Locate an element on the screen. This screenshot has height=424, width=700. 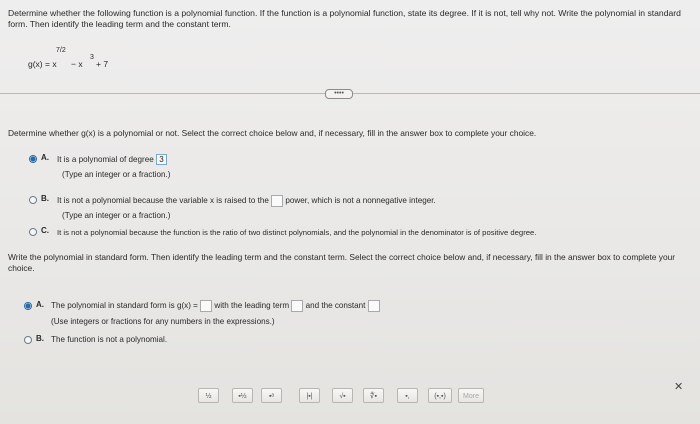
degree-answer-box: 3 is located at coordinates (161, 160).